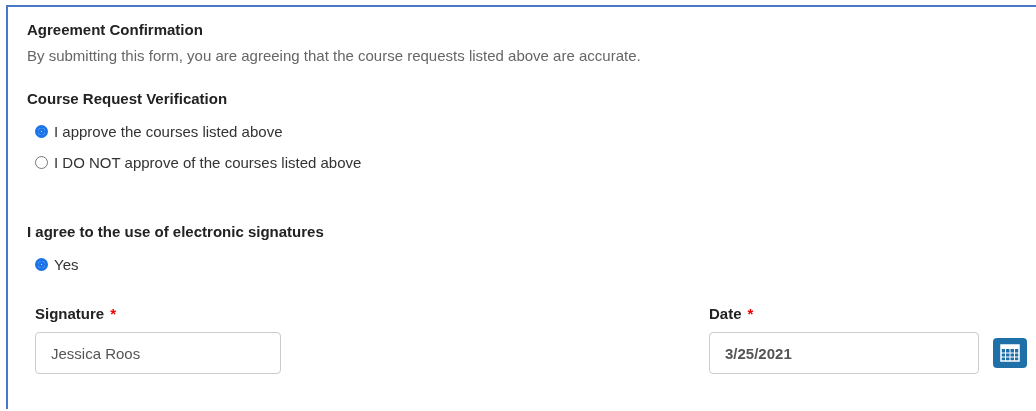  Describe the element at coordinates (844, 353) in the screenshot. I see `date-field: 3/25/2021` at that location.